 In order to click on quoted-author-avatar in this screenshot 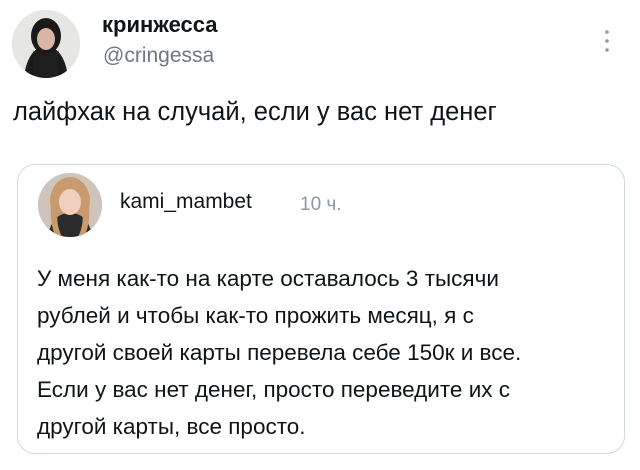, I will do `click(70, 205)`.